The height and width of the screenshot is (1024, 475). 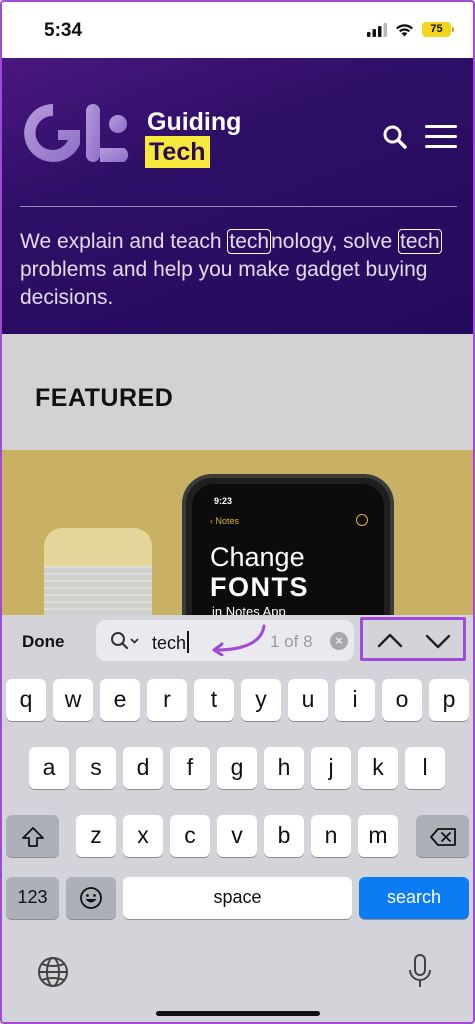 I want to click on key-t: t, so click(x=214, y=700).